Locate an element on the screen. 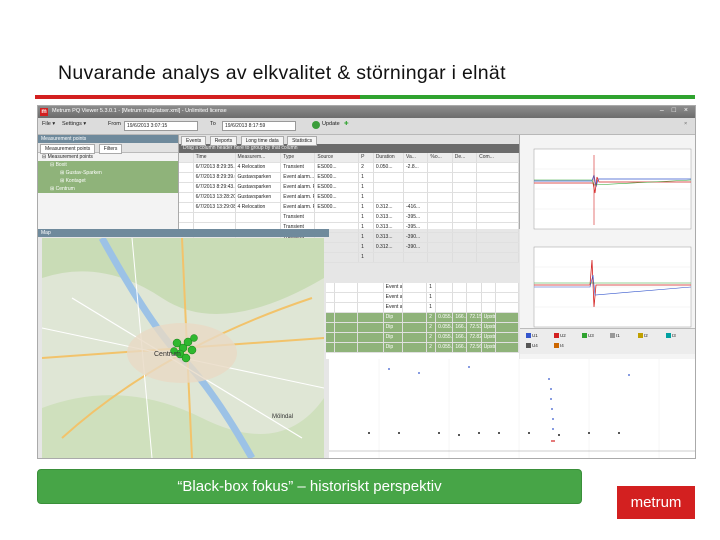 The image size is (720, 540). close-icon: × is located at coordinates (685, 124).